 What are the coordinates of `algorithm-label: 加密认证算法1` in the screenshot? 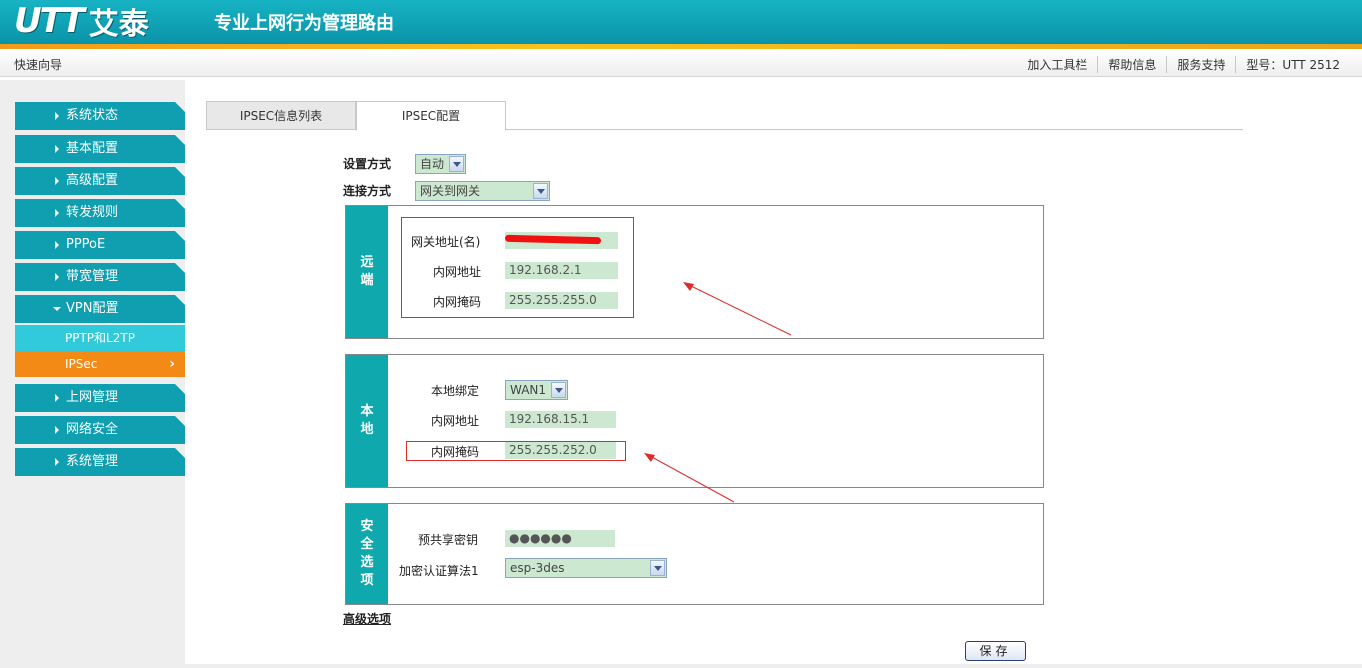 It's located at (439, 571).